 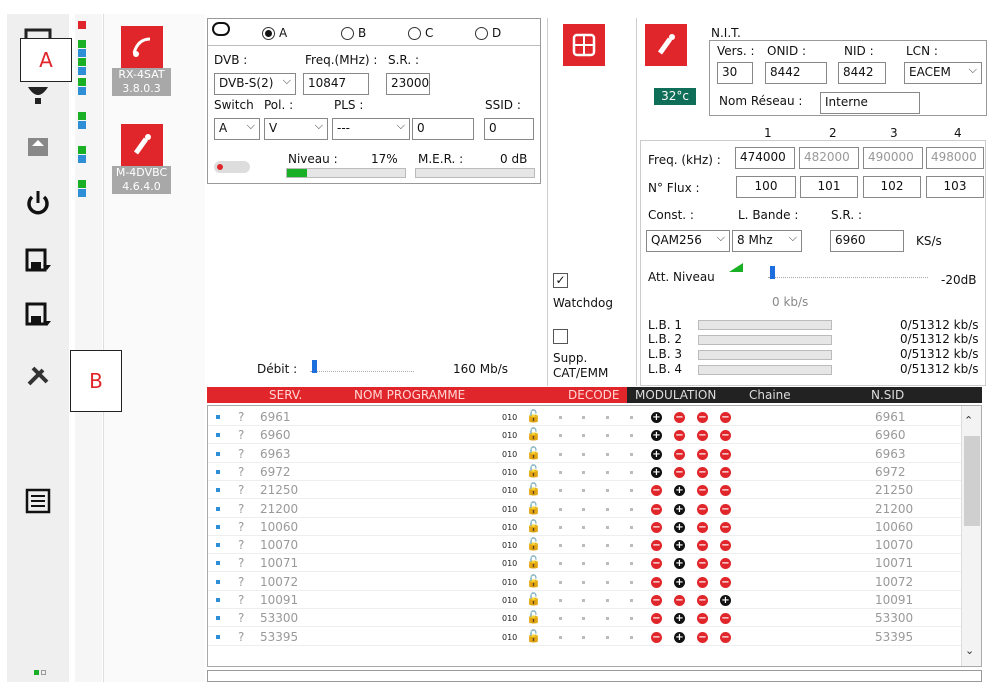 What do you see at coordinates (585, 564) in the screenshot?
I see `table-row: ? 10071 010 🔓 − + − −10071` at bounding box center [585, 564].